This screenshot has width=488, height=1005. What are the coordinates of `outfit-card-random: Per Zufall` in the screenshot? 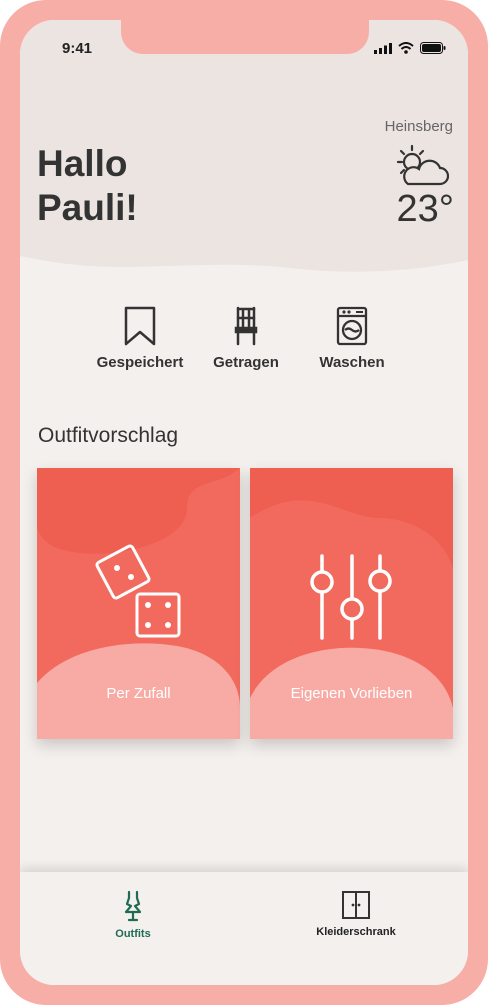 It's located at (138, 603).